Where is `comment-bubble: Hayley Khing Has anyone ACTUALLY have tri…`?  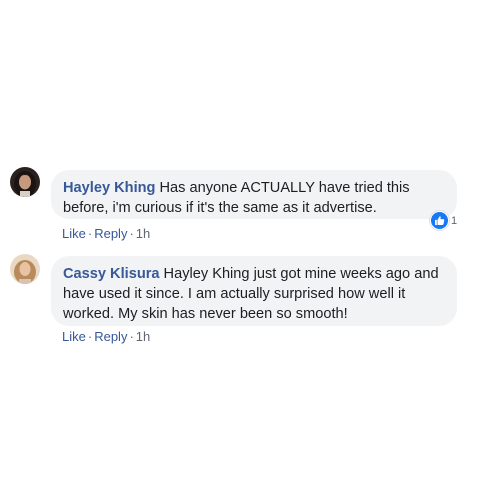 comment-bubble: Hayley Khing Has anyone ACTUALLY have tri… is located at coordinates (254, 194).